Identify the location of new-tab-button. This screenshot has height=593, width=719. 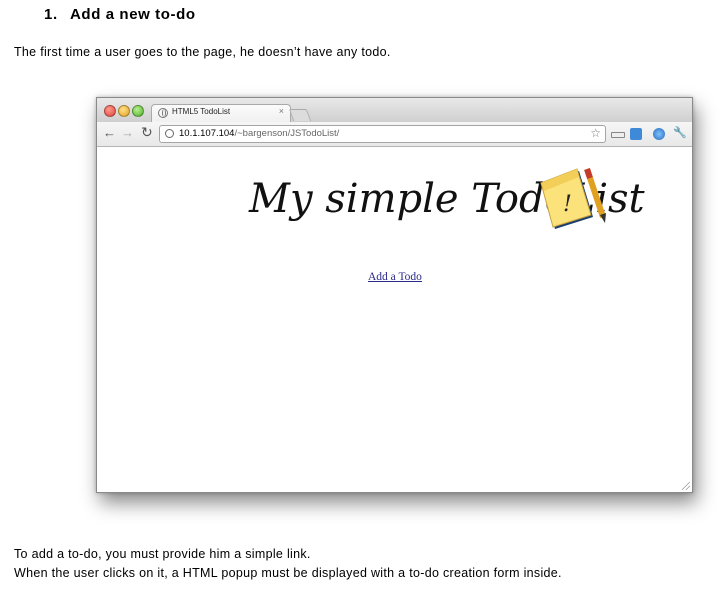
(300, 115).